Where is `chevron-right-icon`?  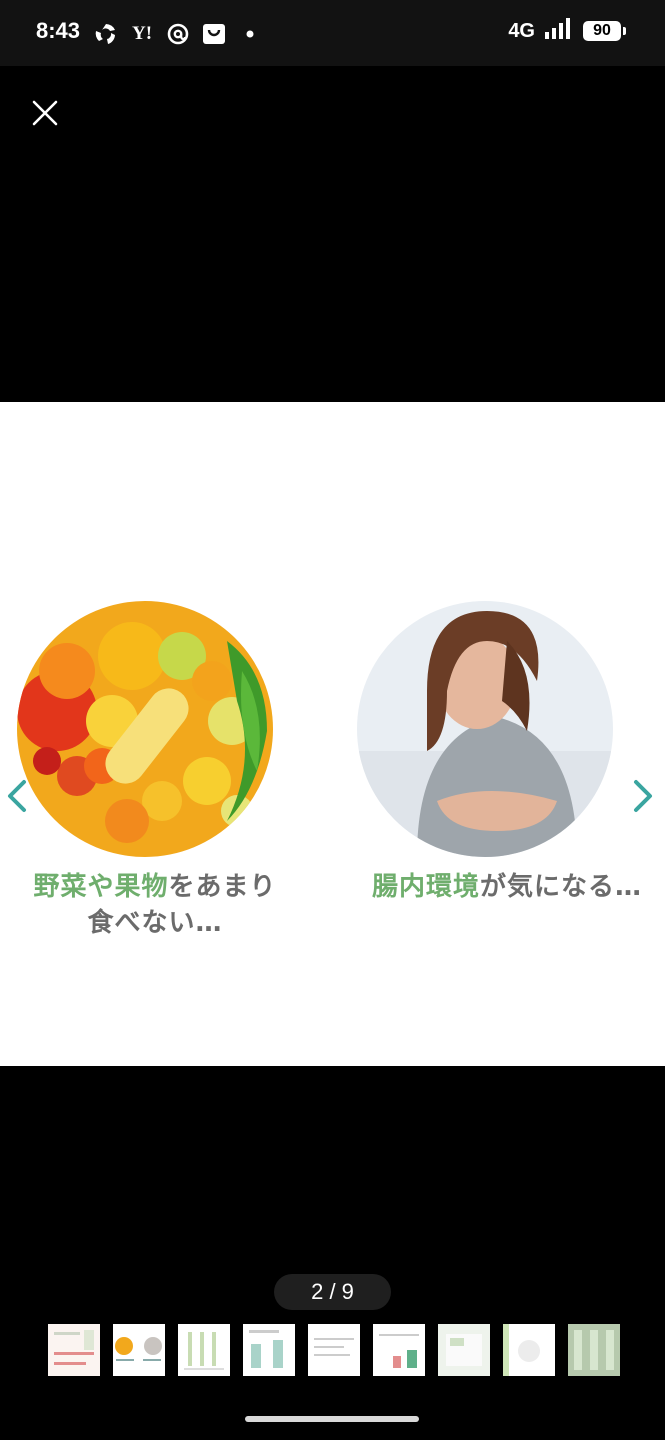
chevron-right-icon is located at coordinates (643, 796).